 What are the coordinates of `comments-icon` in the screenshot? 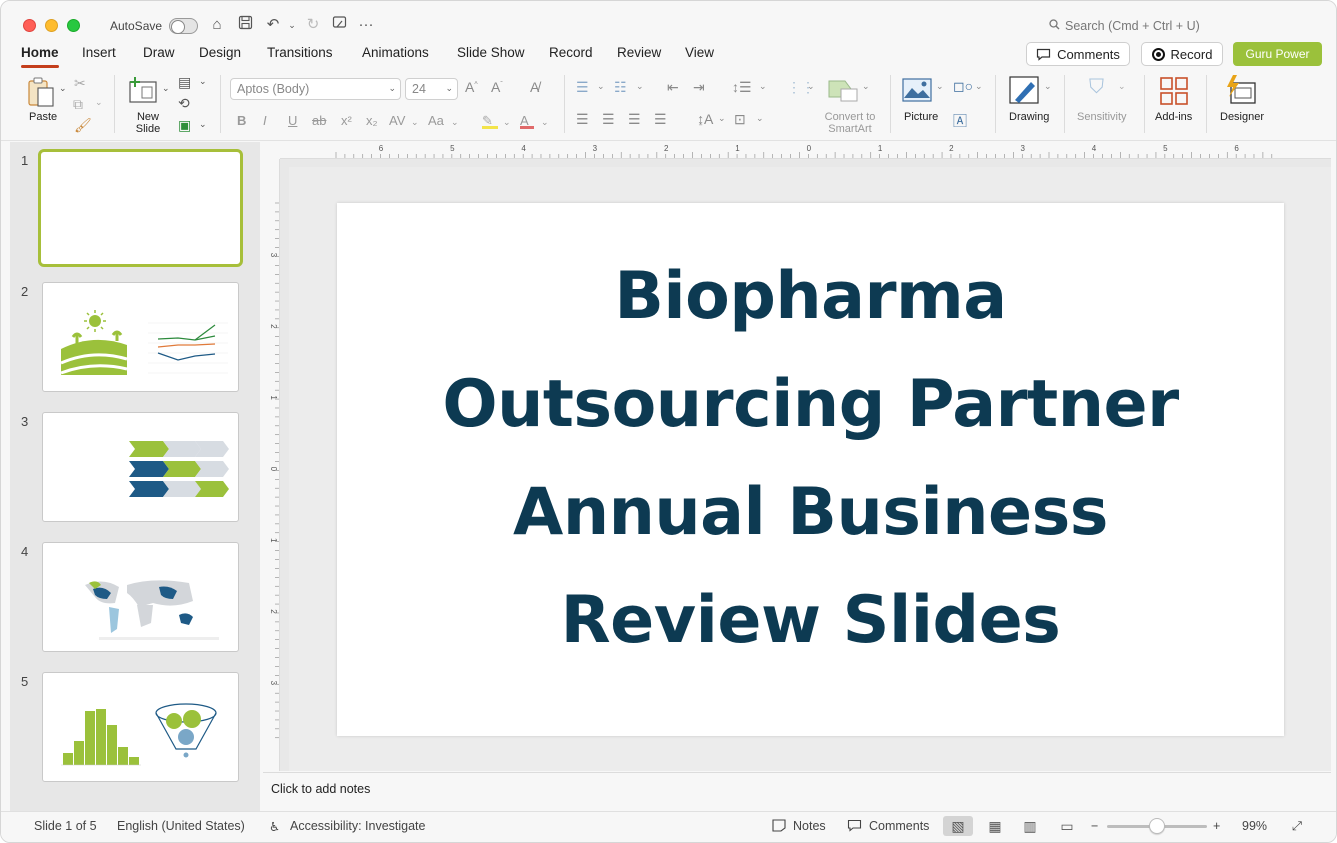 It's located at (854, 827).